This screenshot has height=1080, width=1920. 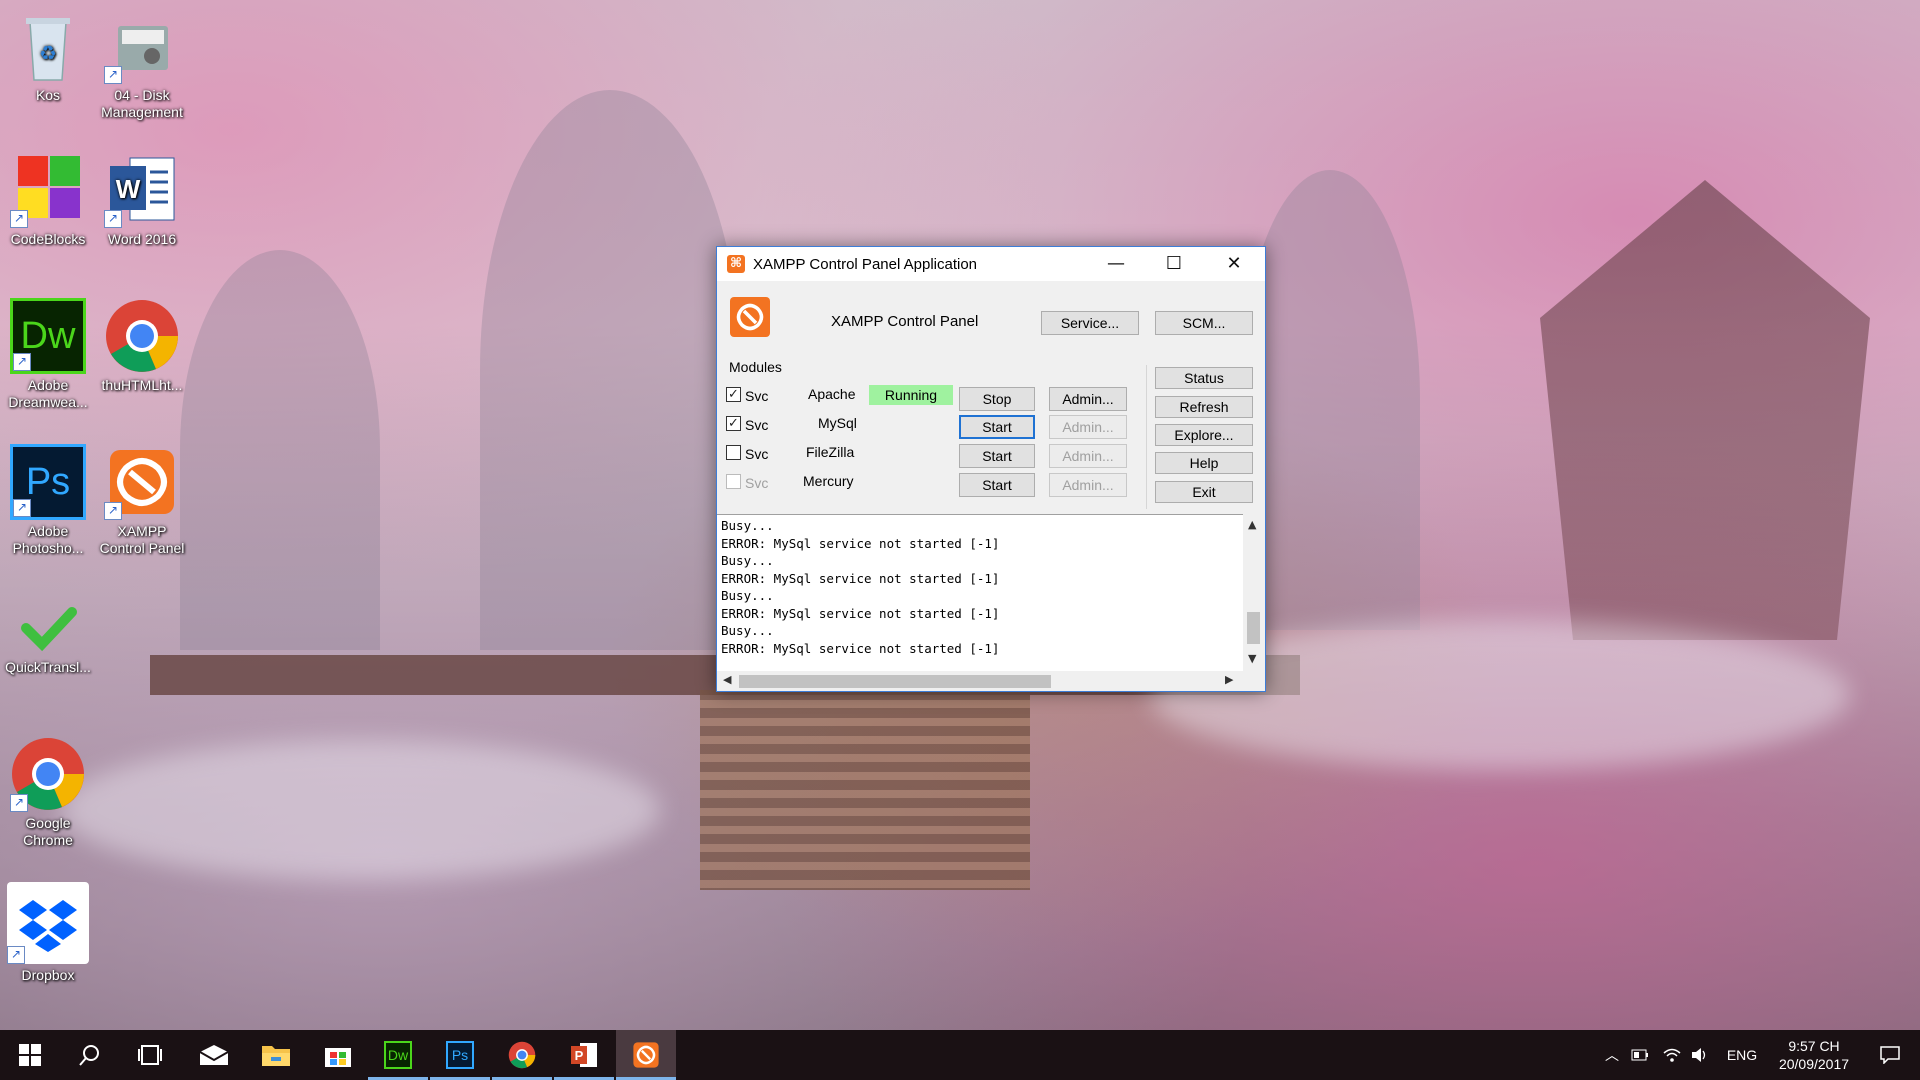 I want to click on start-button-filezilla: Start, so click(x=997, y=456).